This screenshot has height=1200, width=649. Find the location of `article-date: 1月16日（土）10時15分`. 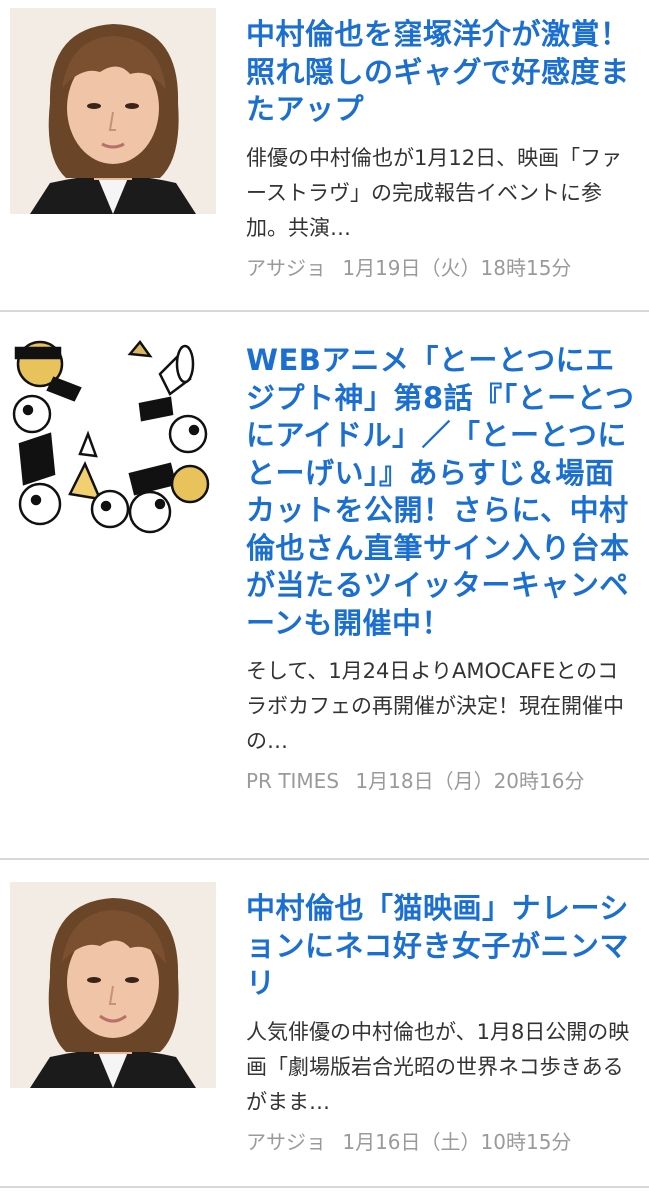

article-date: 1月16日（土）10時15分 is located at coordinates (457, 1141).